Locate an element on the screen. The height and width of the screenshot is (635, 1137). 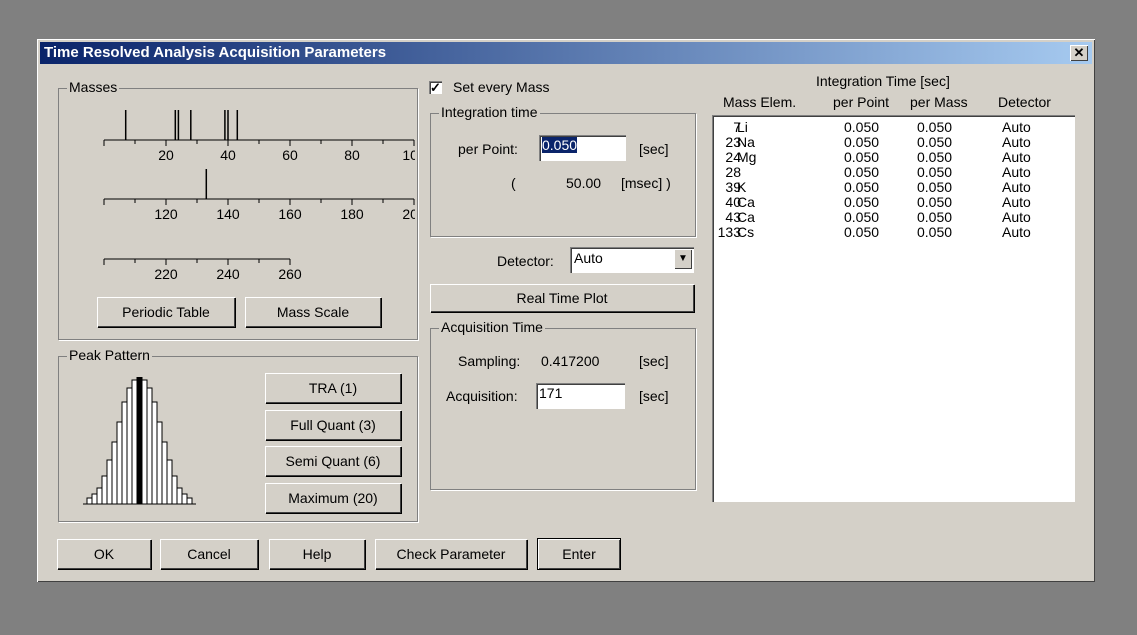
maximum-20-button: Maximum (20) is located at coordinates (333, 498).